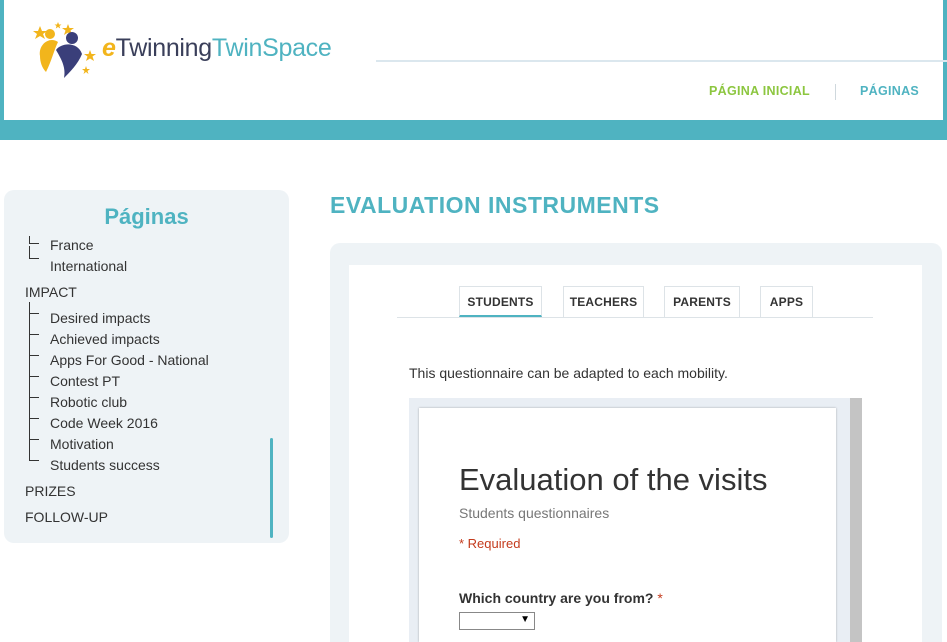  Describe the element at coordinates (88, 268) in the screenshot. I see `tree-item-international: International` at that location.